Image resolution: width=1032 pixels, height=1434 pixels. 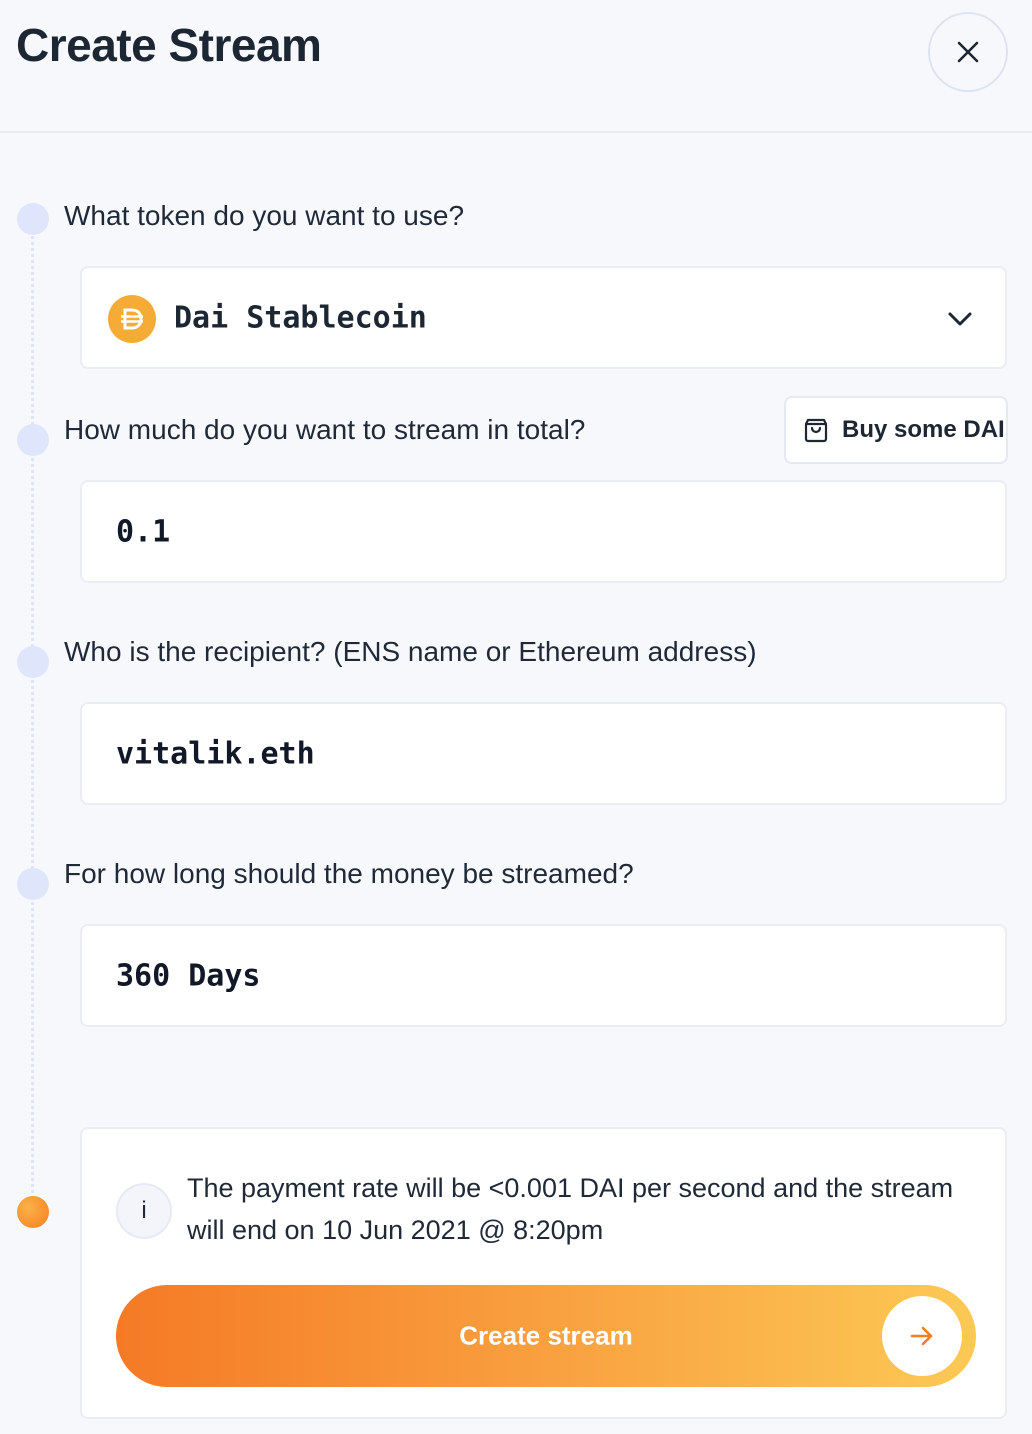 I want to click on close-button, so click(x=968, y=52).